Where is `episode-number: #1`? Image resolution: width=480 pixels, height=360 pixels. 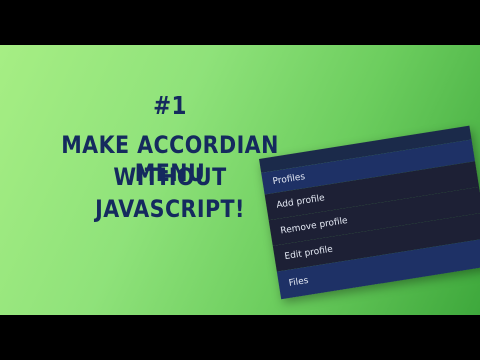 episode-number: #1 is located at coordinates (170, 105).